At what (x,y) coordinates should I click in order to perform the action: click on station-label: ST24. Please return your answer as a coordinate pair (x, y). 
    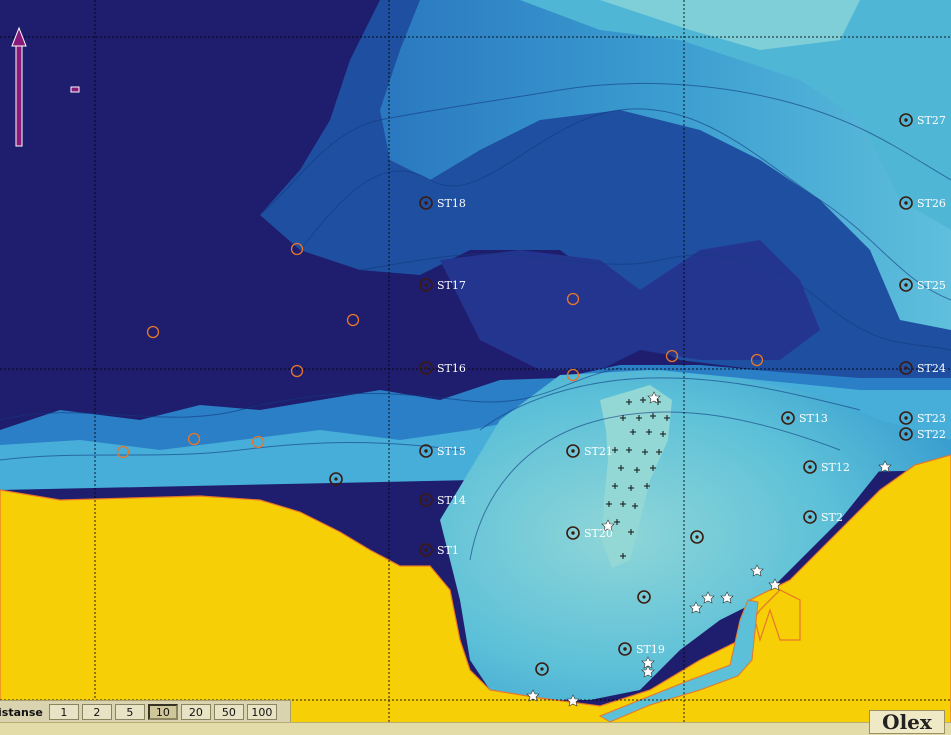
    Looking at the image, I should click on (931, 368).